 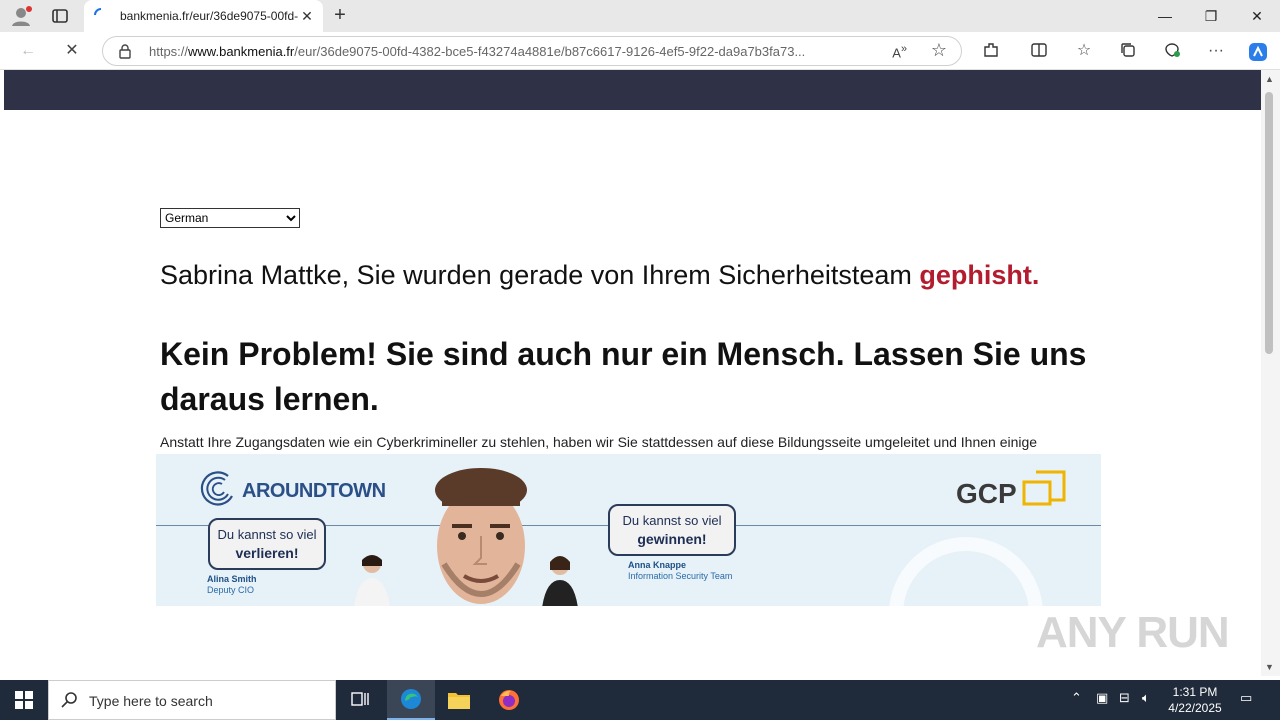 What do you see at coordinates (979, 275) in the screenshot?
I see `phished-highlight: gephisht.` at bounding box center [979, 275].